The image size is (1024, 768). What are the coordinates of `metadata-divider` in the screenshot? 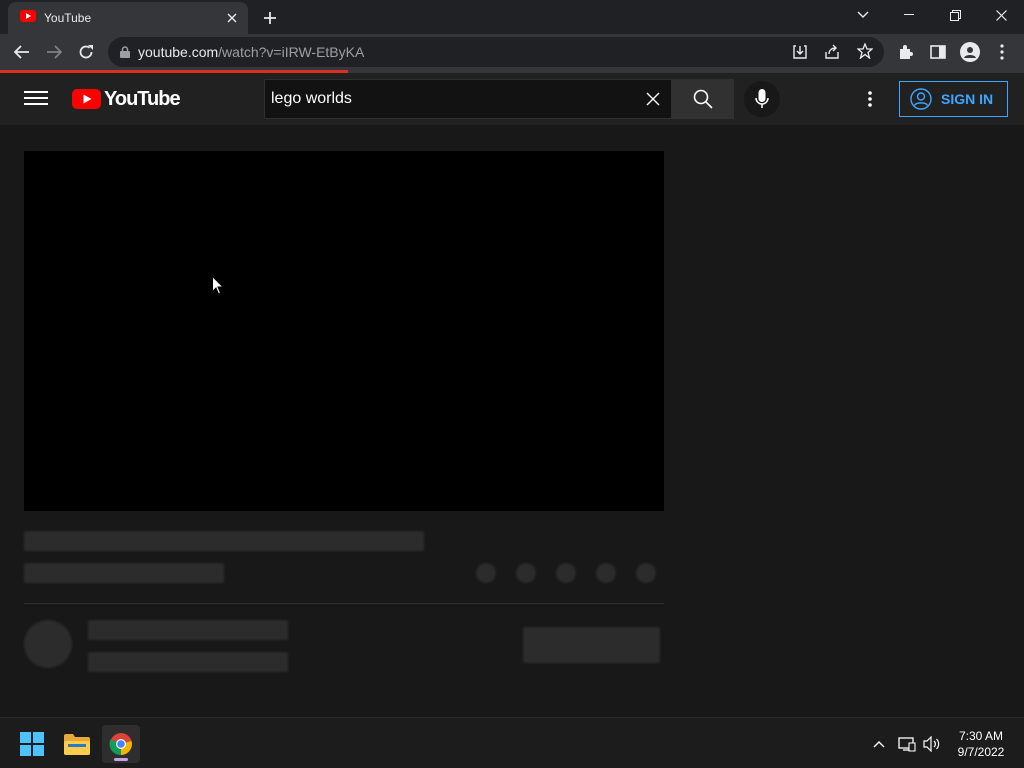 It's located at (344, 603).